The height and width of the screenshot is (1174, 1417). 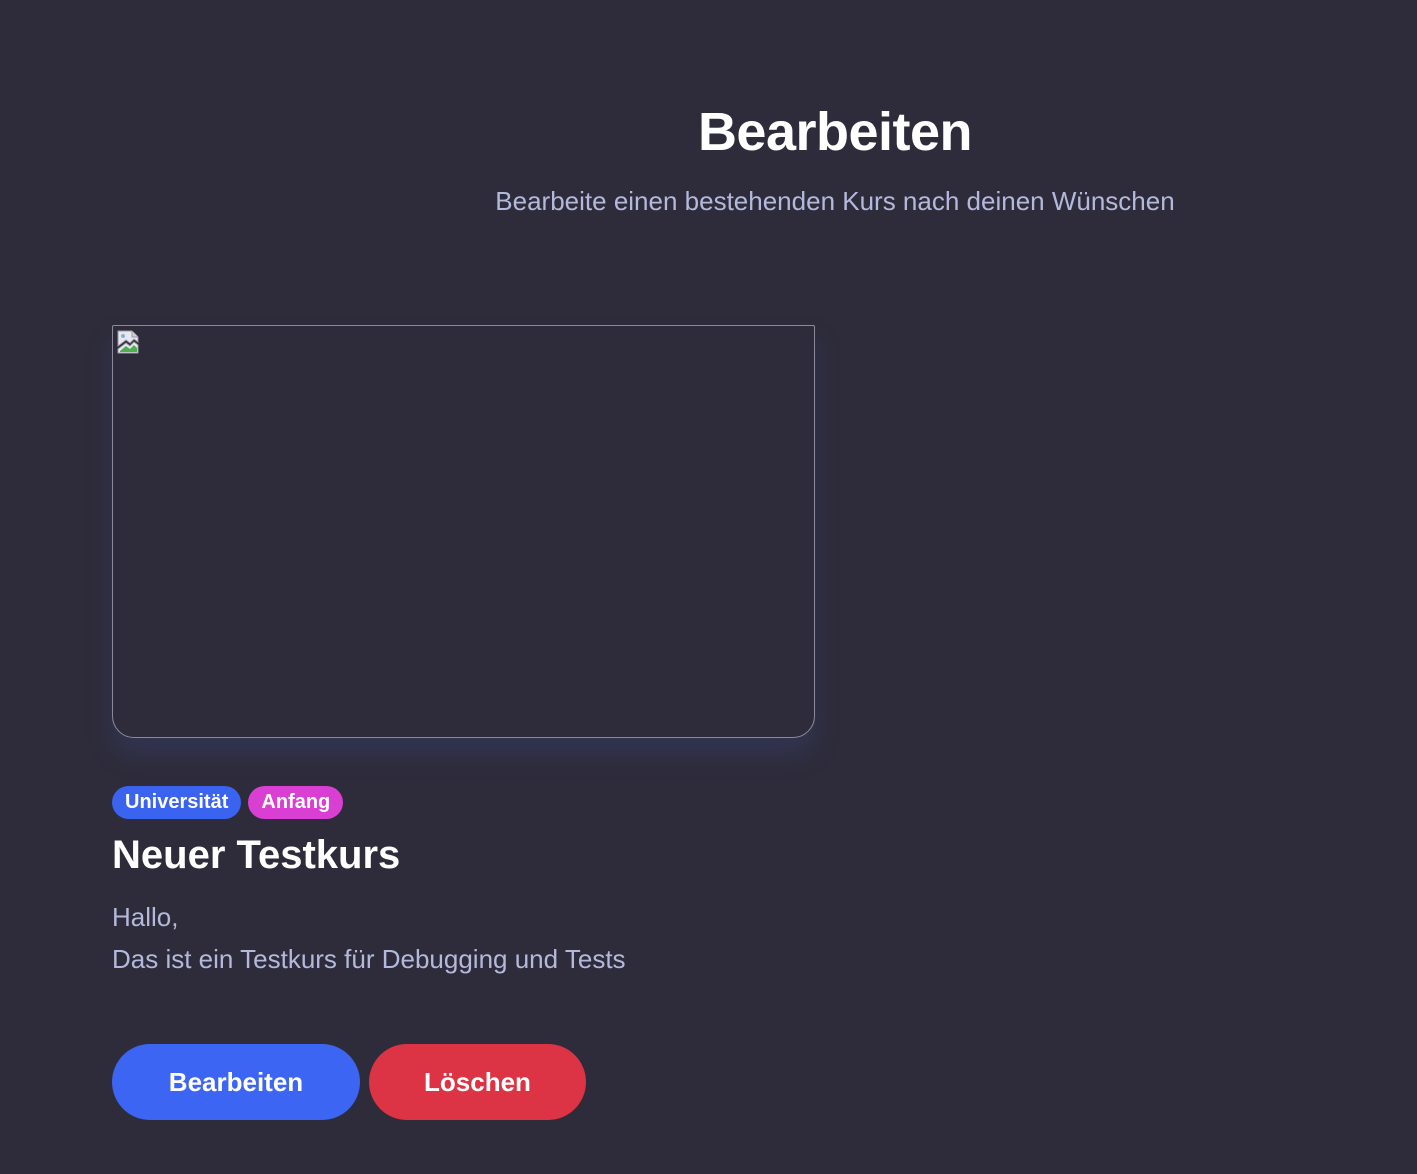 I want to click on course-title: Neuer Testkurs, so click(x=256, y=855).